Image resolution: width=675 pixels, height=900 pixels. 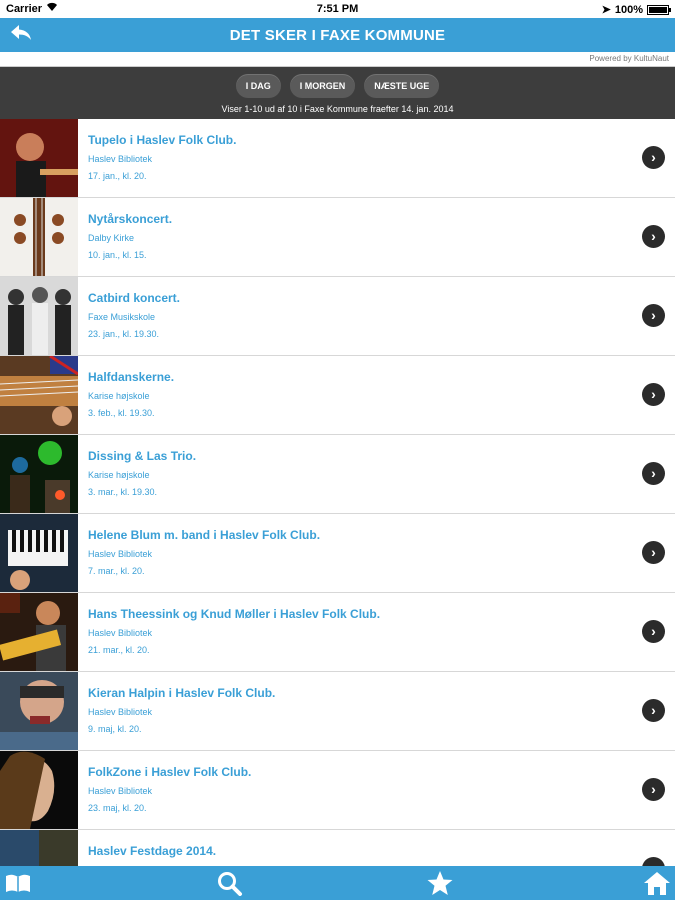 I want to click on event-title: Haslev Festdage 2014., so click(x=152, y=851).